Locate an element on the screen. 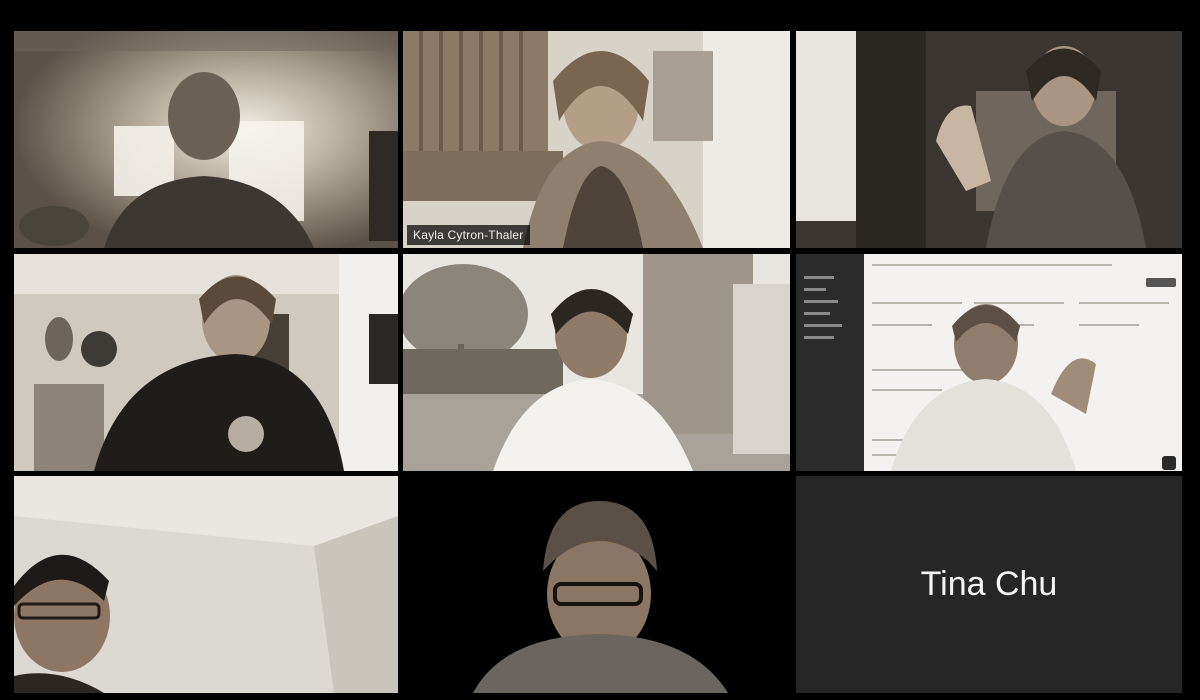  participant-tile-2: Kayla Cytron-Thaler is located at coordinates (596, 139).